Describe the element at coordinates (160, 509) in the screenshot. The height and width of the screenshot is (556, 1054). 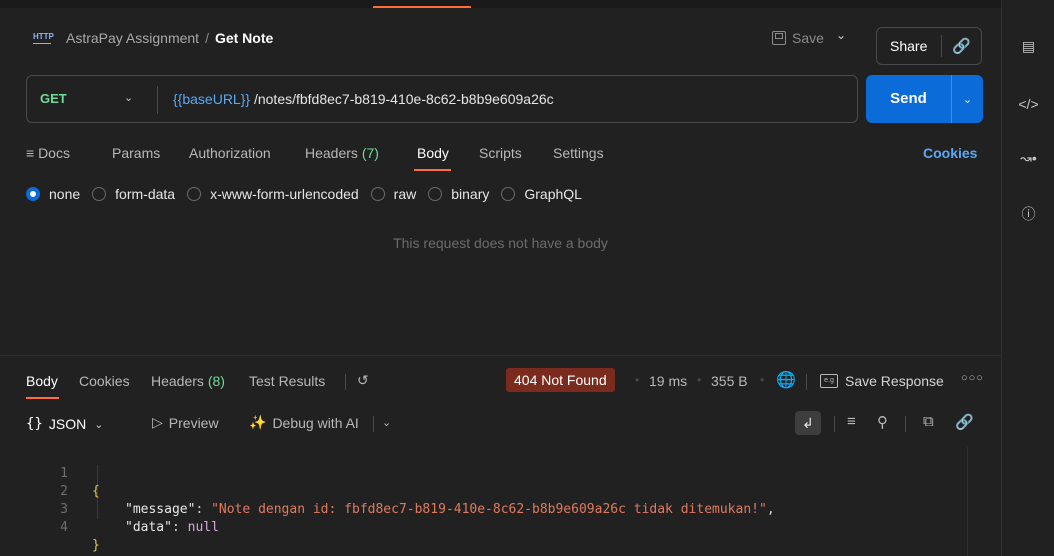
I see `json-key: "message"` at that location.